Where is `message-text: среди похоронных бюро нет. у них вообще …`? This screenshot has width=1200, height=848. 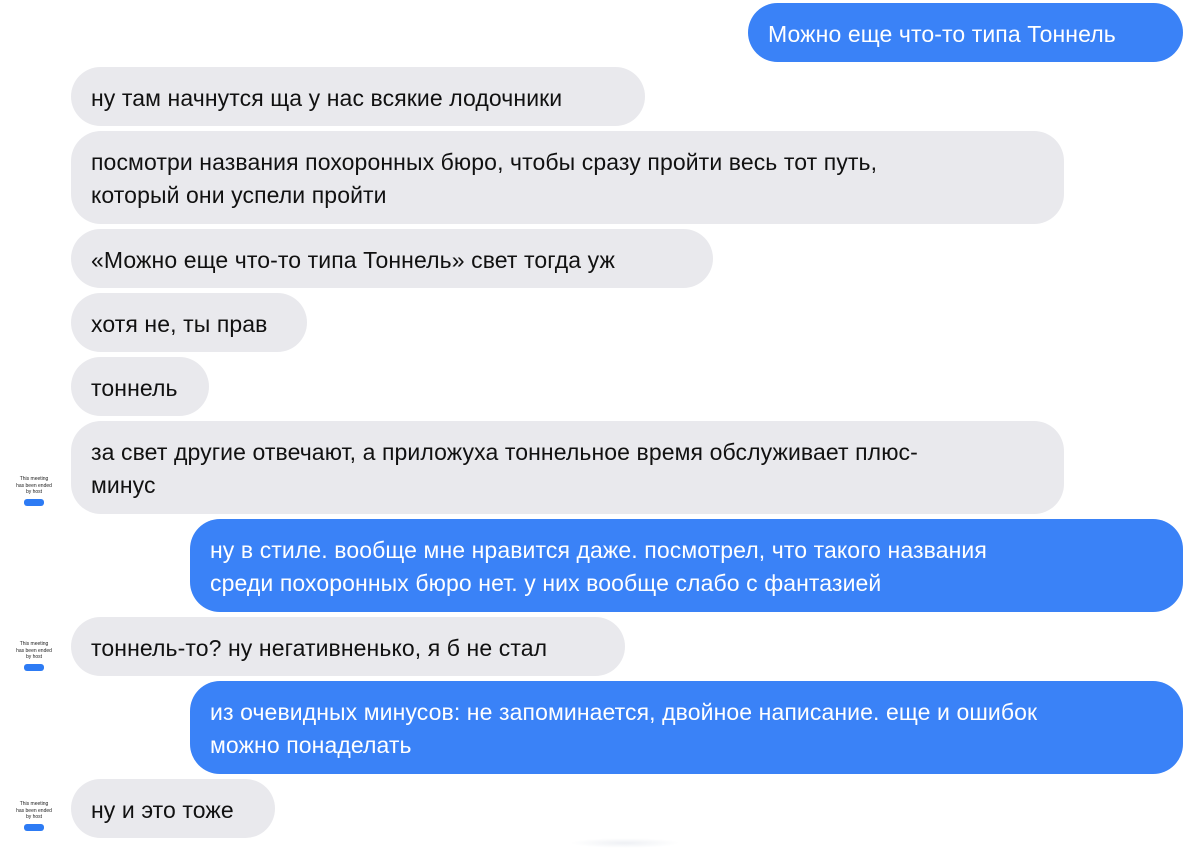
message-text: среди похоронных бюро нет. у них вообще … is located at coordinates (546, 583).